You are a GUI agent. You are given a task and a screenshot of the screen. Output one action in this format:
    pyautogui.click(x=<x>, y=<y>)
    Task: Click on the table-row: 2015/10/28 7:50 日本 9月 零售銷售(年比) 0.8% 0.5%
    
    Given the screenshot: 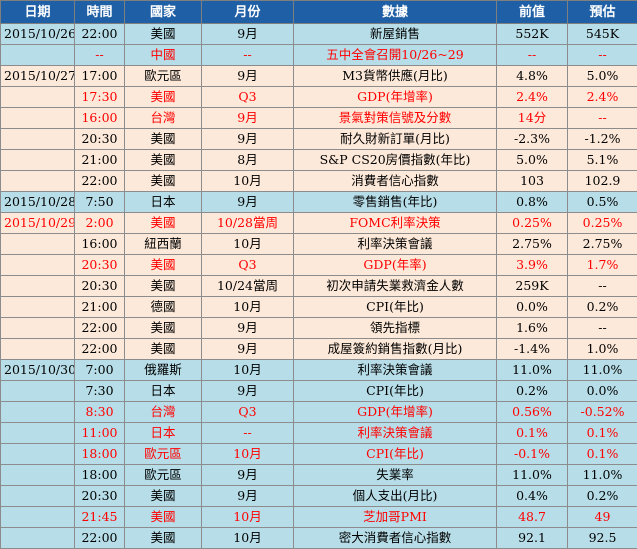 What is the action you would take?
    pyautogui.click(x=318, y=202)
    